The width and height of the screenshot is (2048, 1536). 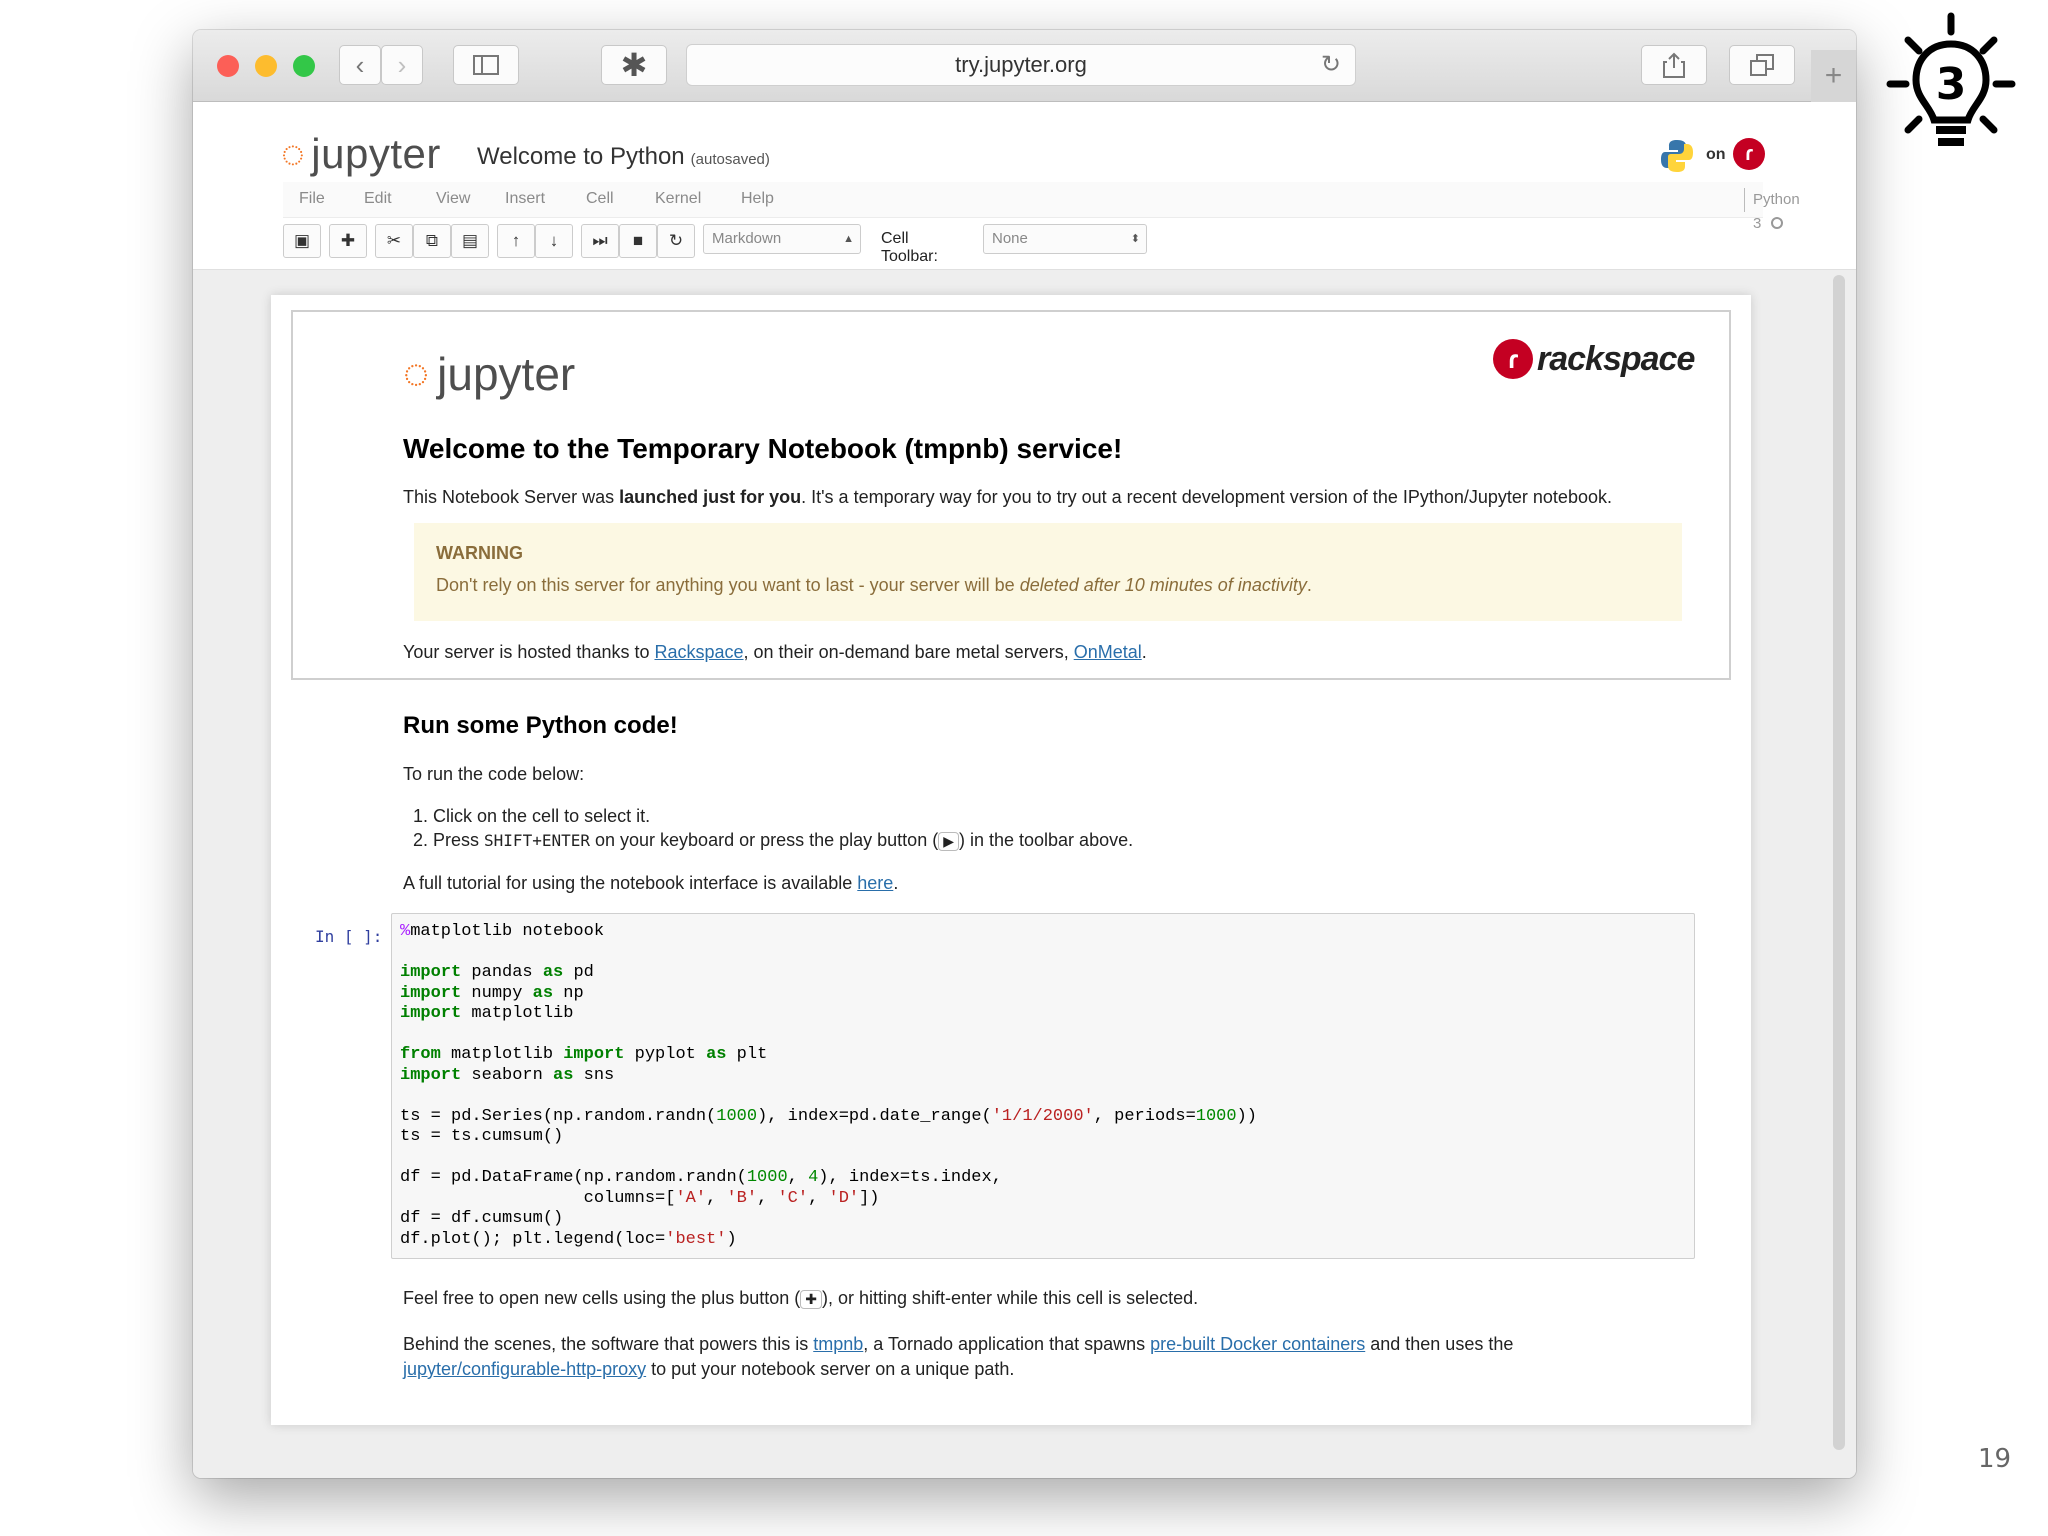 I want to click on extension-button: ✱, so click(x=634, y=65).